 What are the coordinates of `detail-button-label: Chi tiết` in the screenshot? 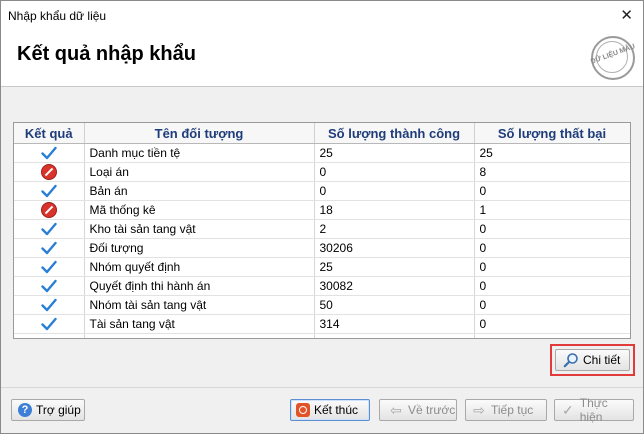 It's located at (602, 360).